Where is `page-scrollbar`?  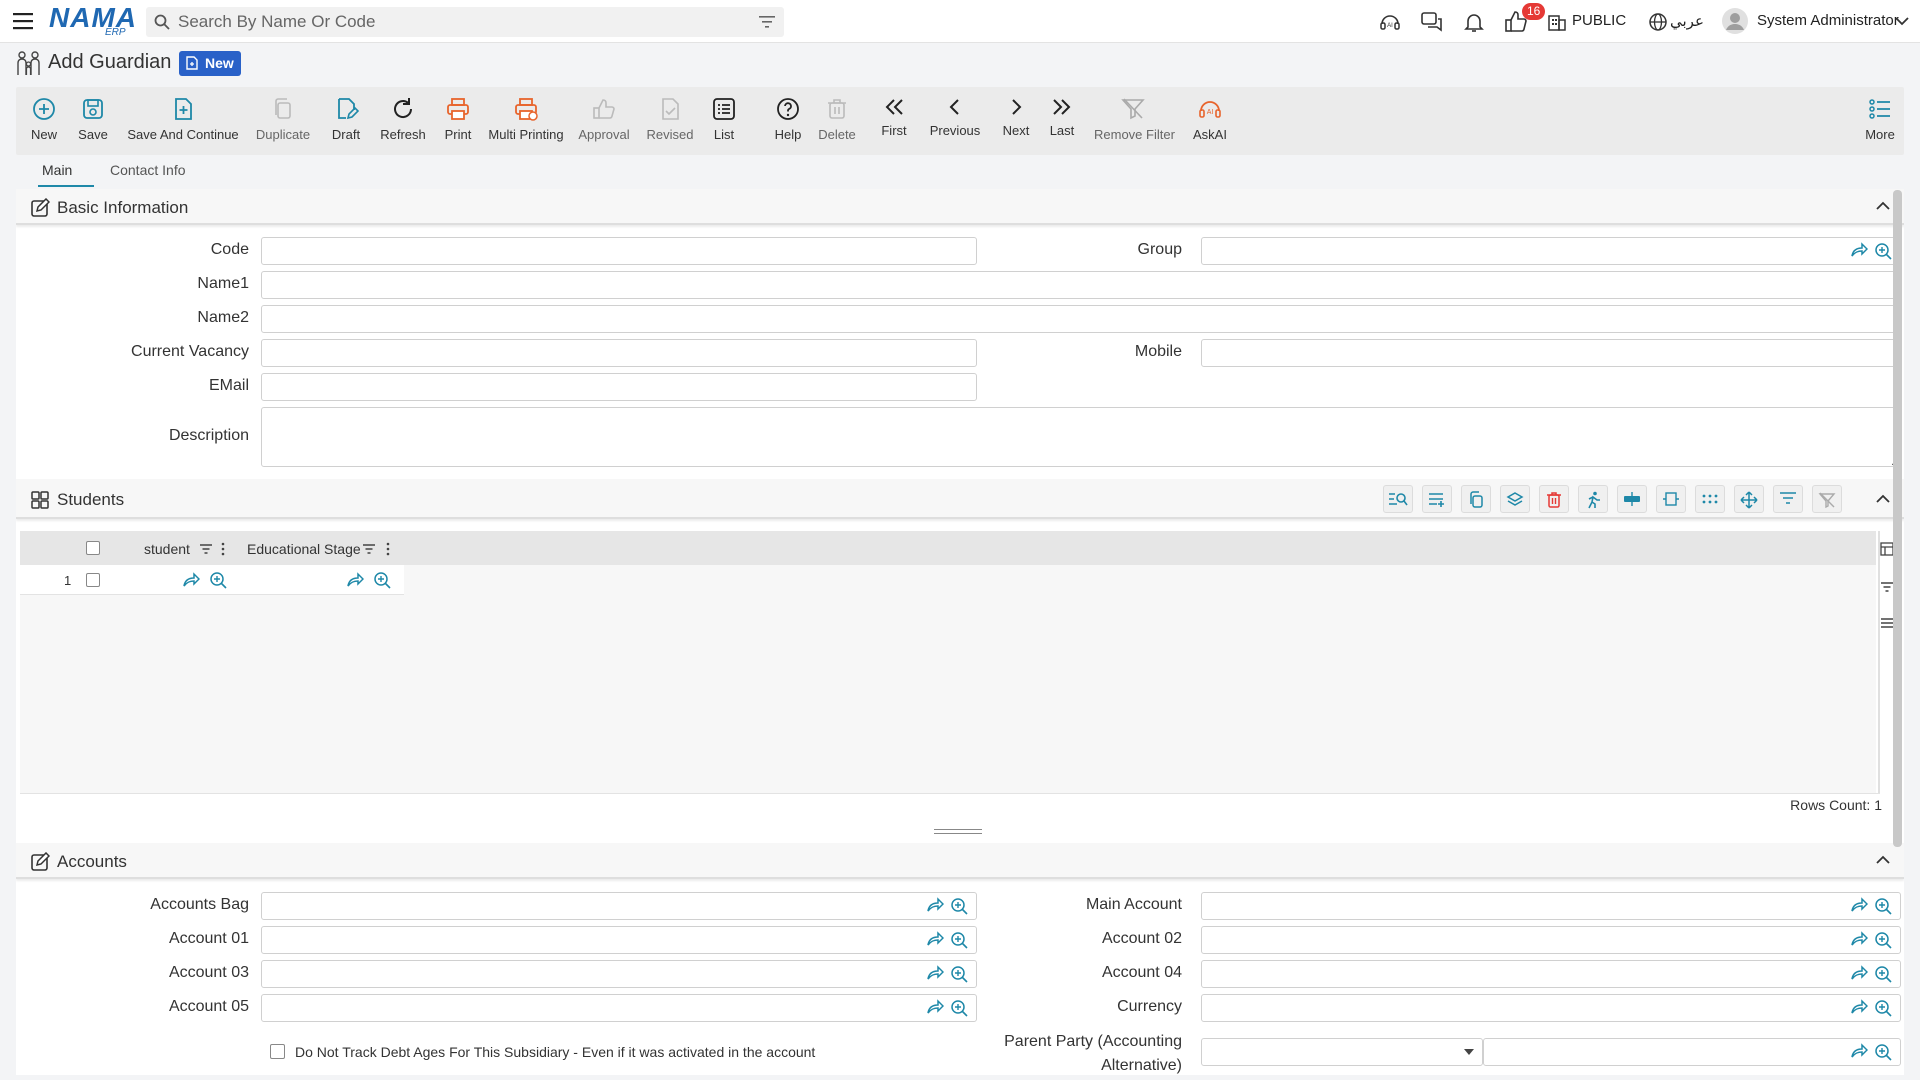
page-scrollbar is located at coordinates (1897, 518).